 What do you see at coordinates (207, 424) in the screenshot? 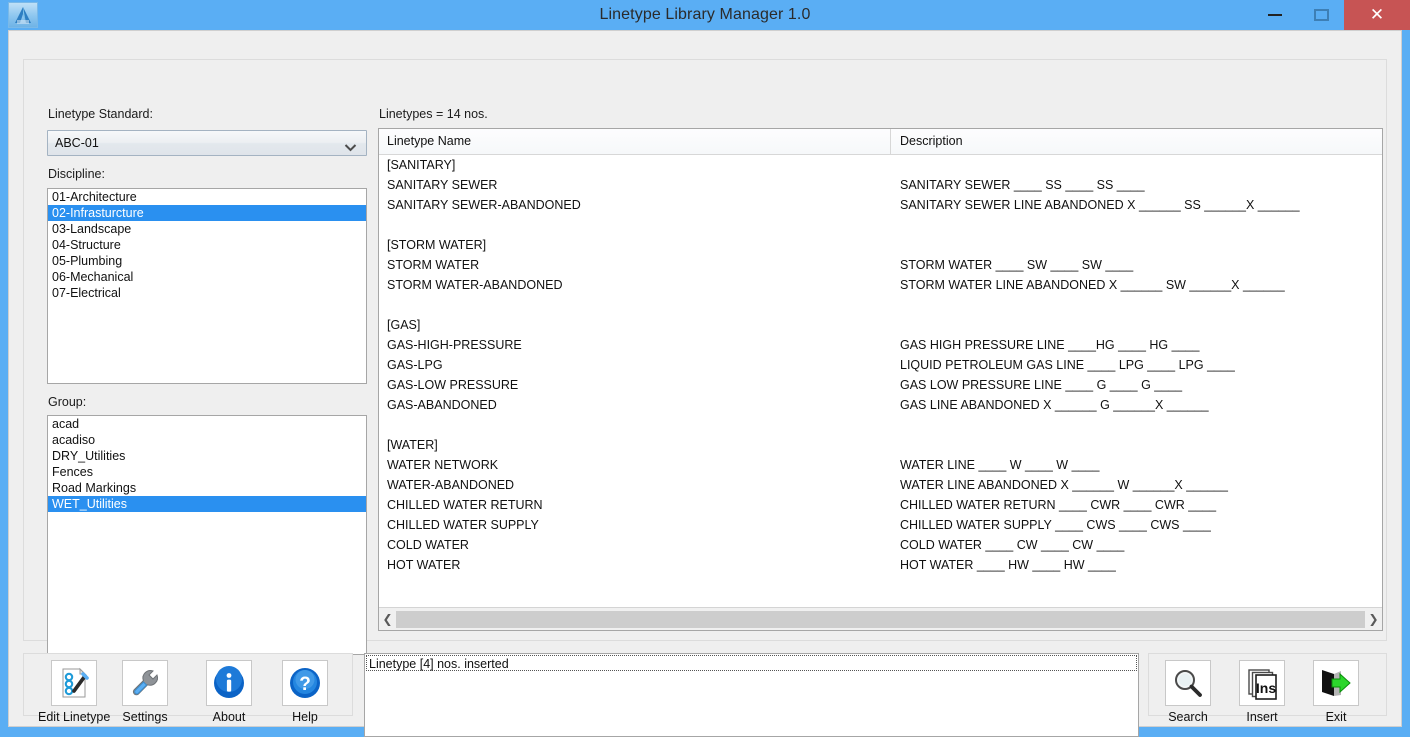
I see `group-item: acad` at bounding box center [207, 424].